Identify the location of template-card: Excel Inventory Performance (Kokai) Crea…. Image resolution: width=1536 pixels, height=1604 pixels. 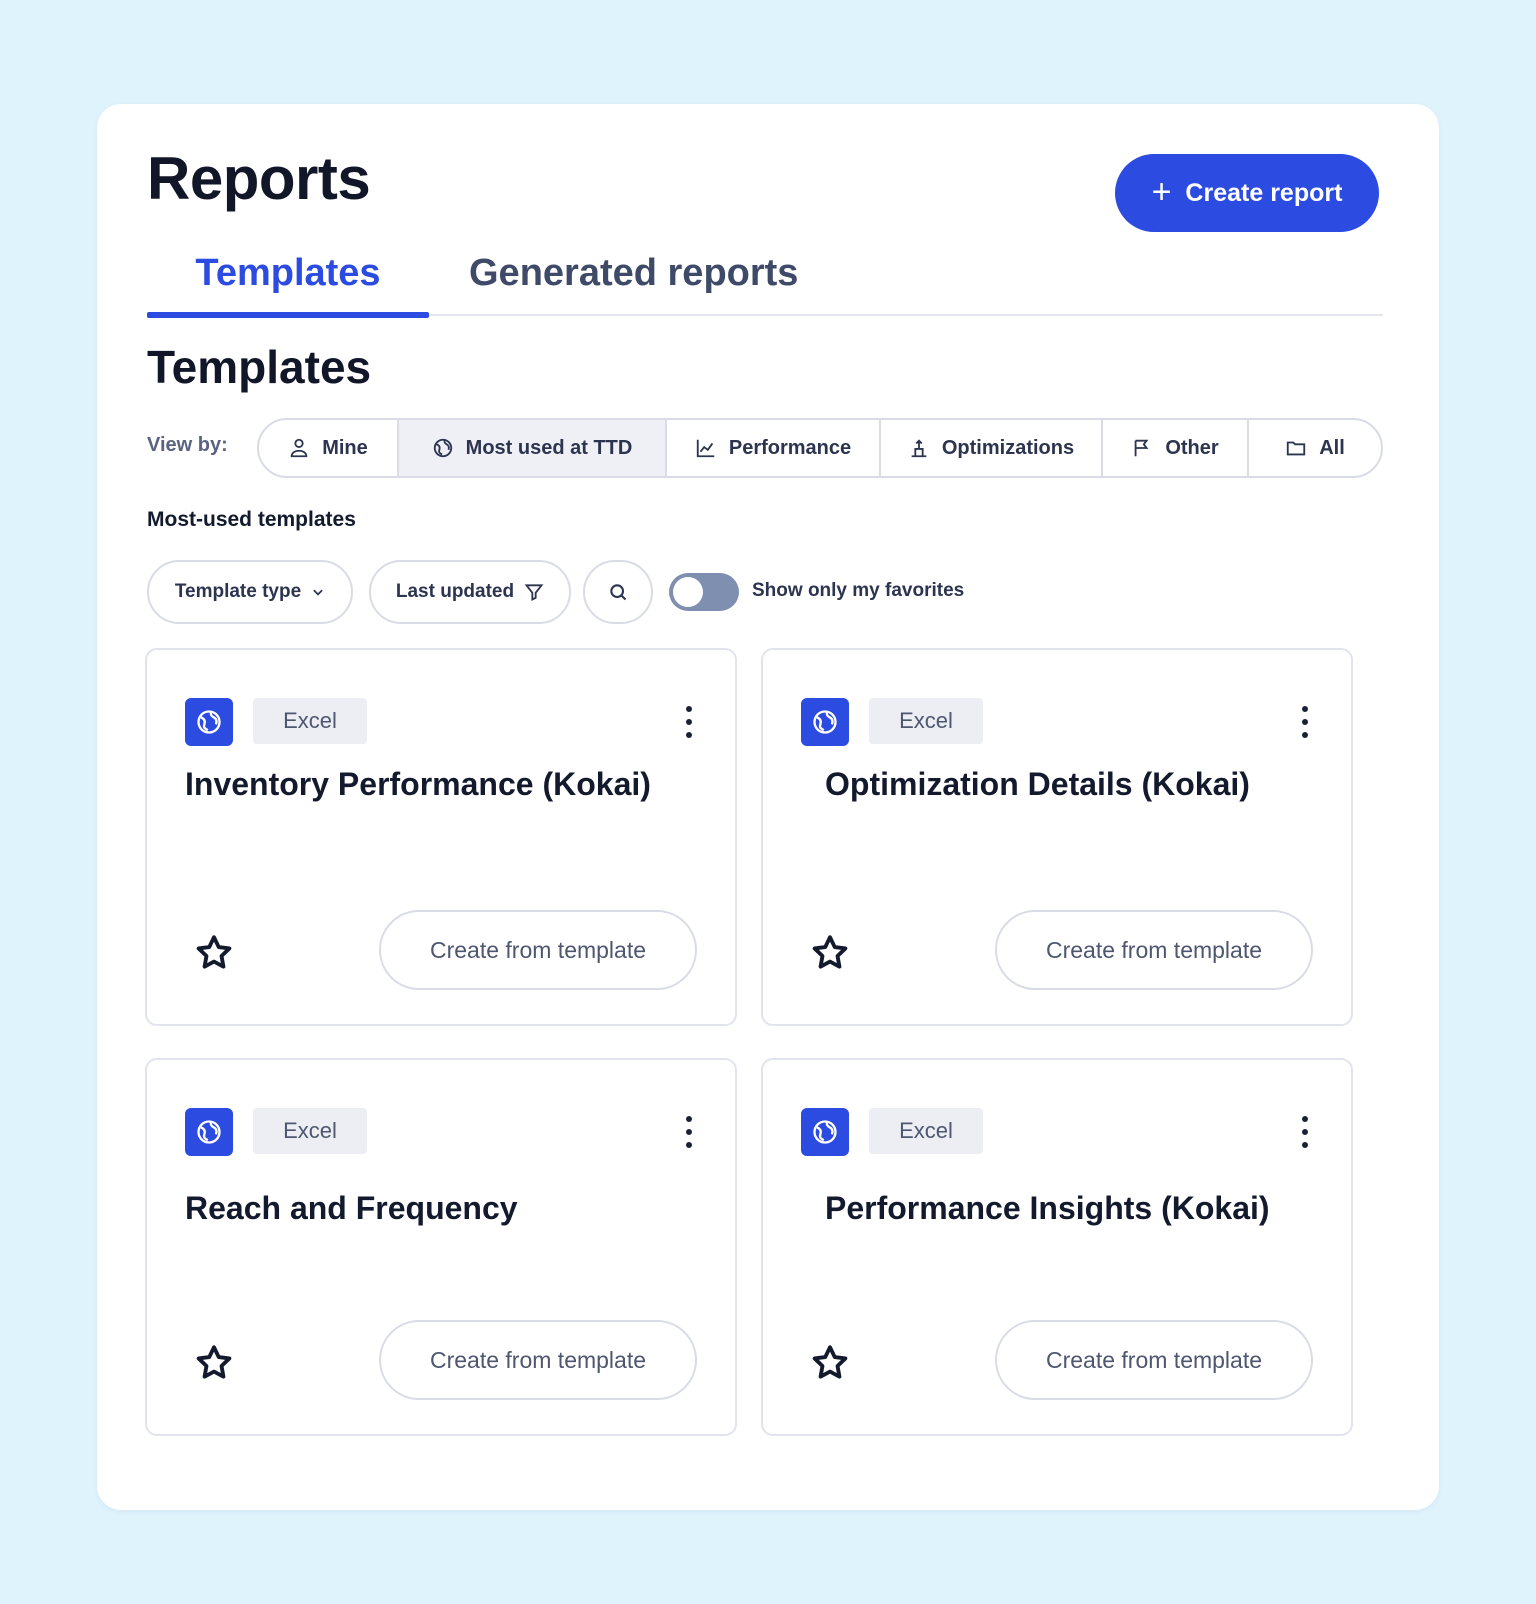
(441, 837).